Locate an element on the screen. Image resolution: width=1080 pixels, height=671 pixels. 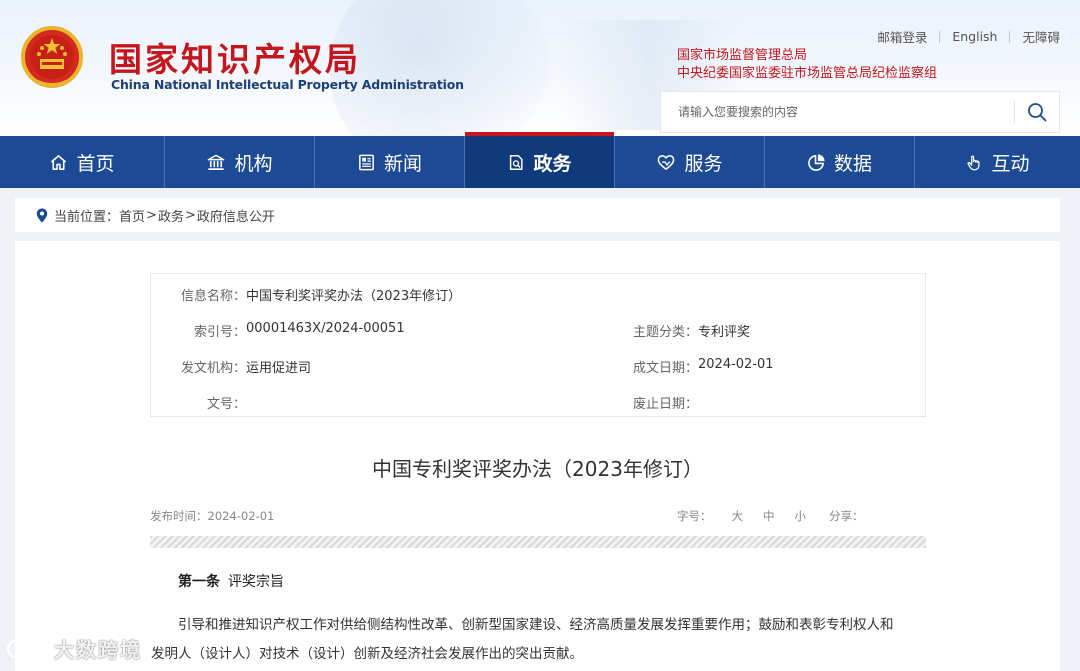
english-link: English is located at coordinates (974, 36).